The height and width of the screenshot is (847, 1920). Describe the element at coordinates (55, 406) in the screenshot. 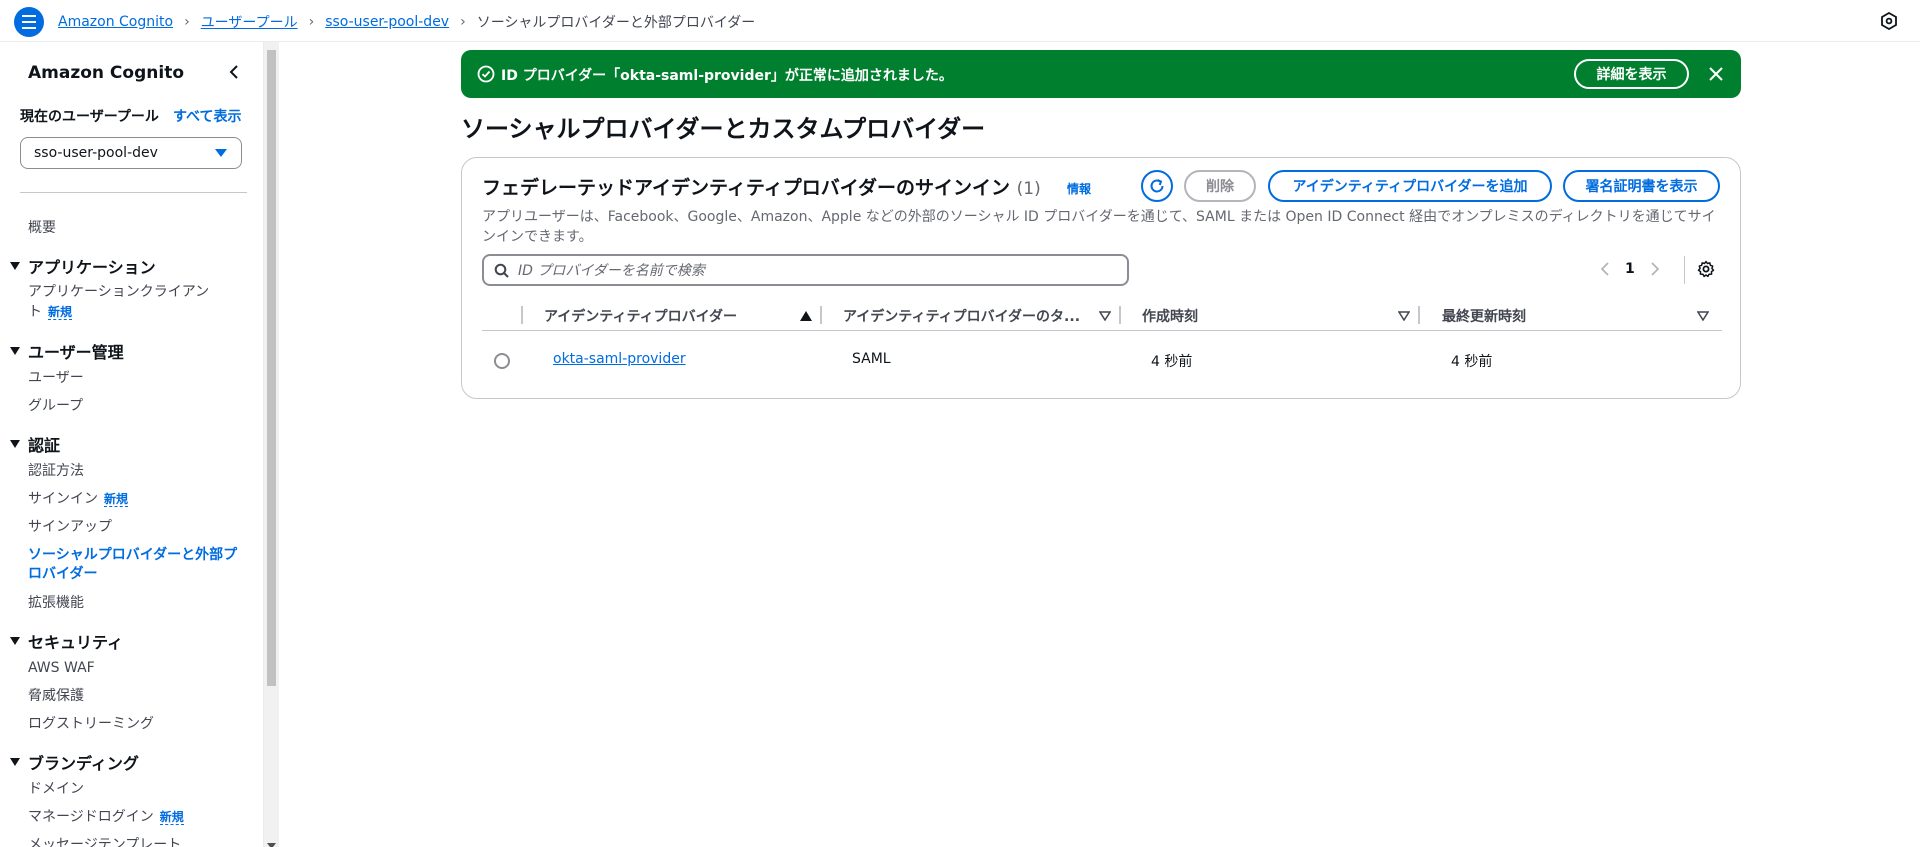

I see `sidebar-item-groups: グループ` at that location.